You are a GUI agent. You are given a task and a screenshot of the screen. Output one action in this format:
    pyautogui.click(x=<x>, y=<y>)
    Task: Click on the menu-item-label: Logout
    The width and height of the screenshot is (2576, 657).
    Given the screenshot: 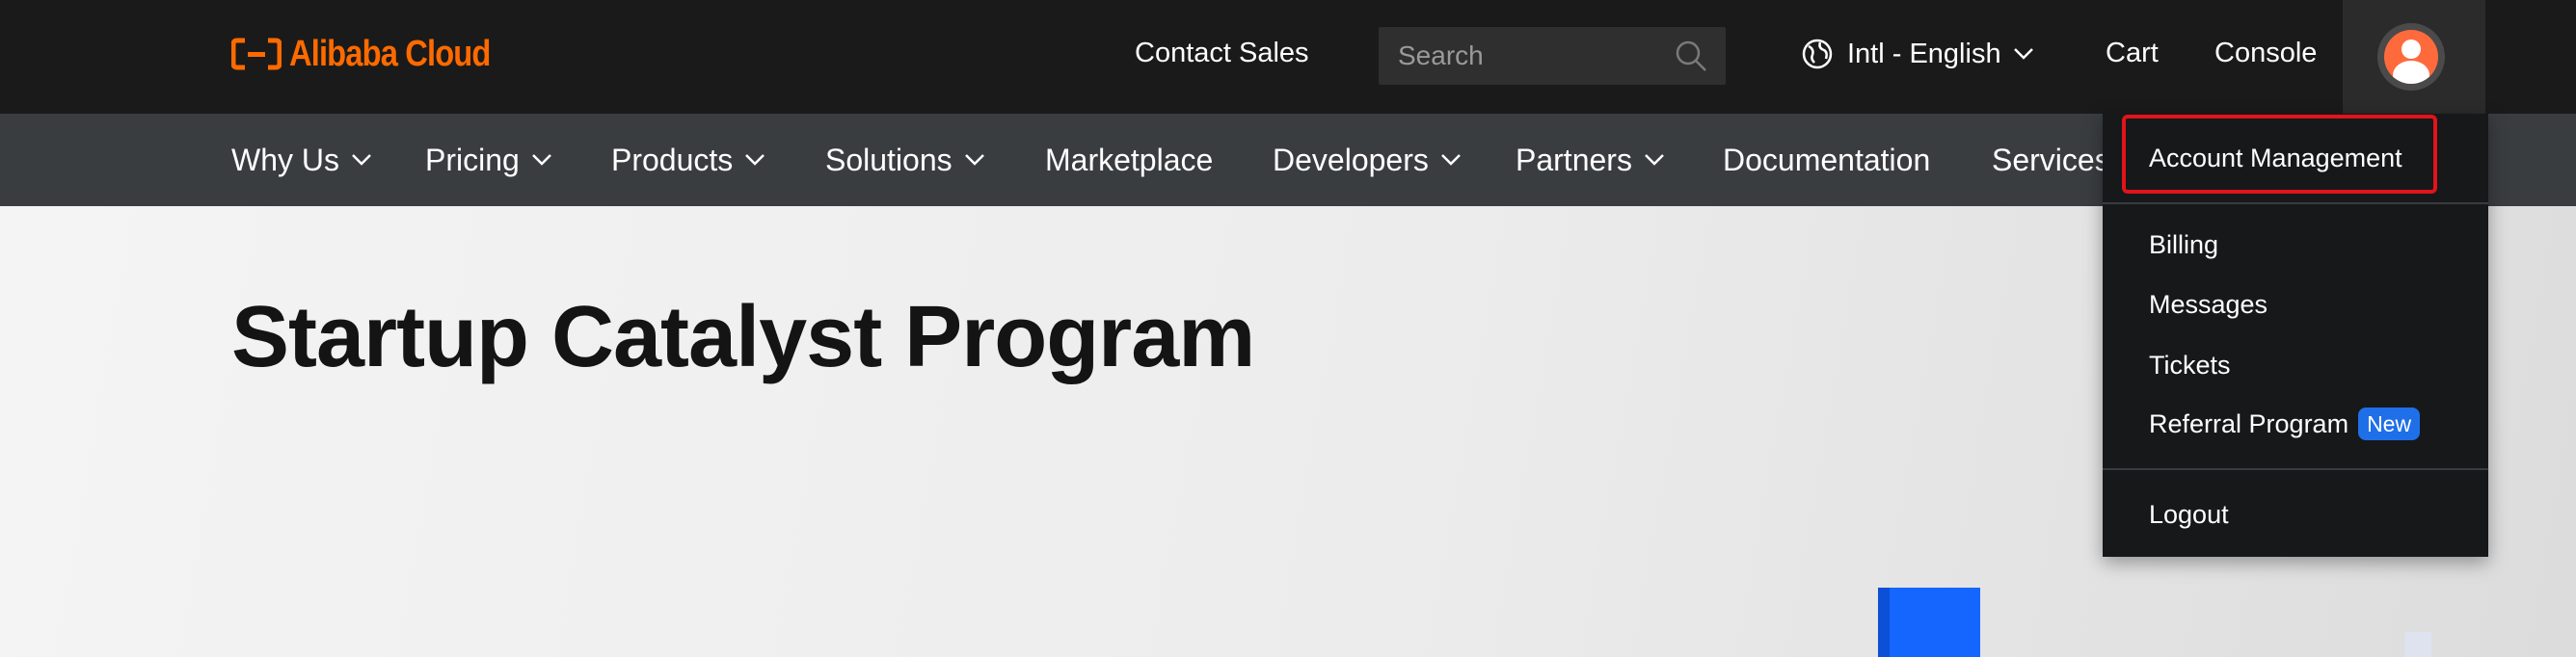 What is the action you would take?
    pyautogui.click(x=2189, y=514)
    